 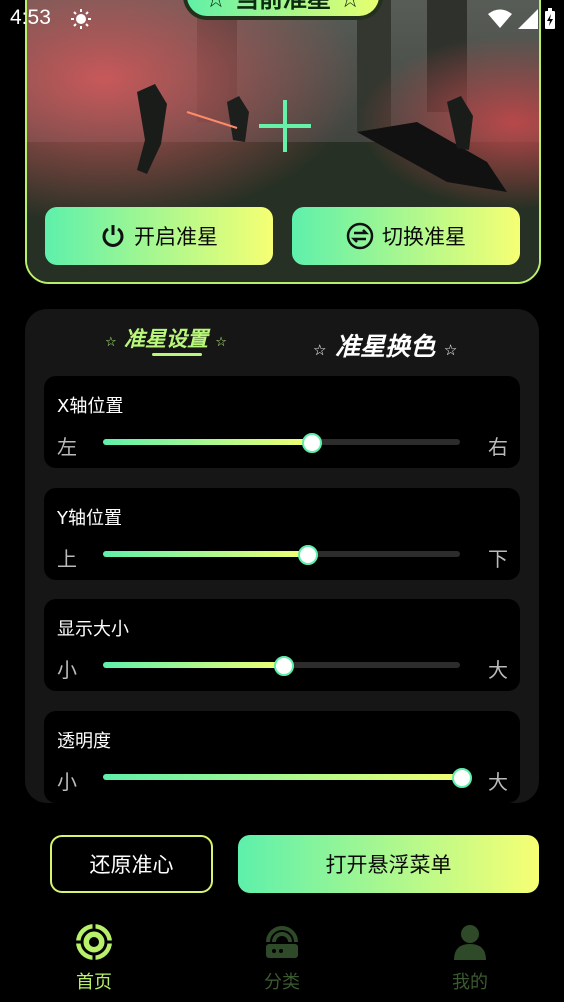 I want to click on nav-label-category: 分类, so click(x=282, y=982).